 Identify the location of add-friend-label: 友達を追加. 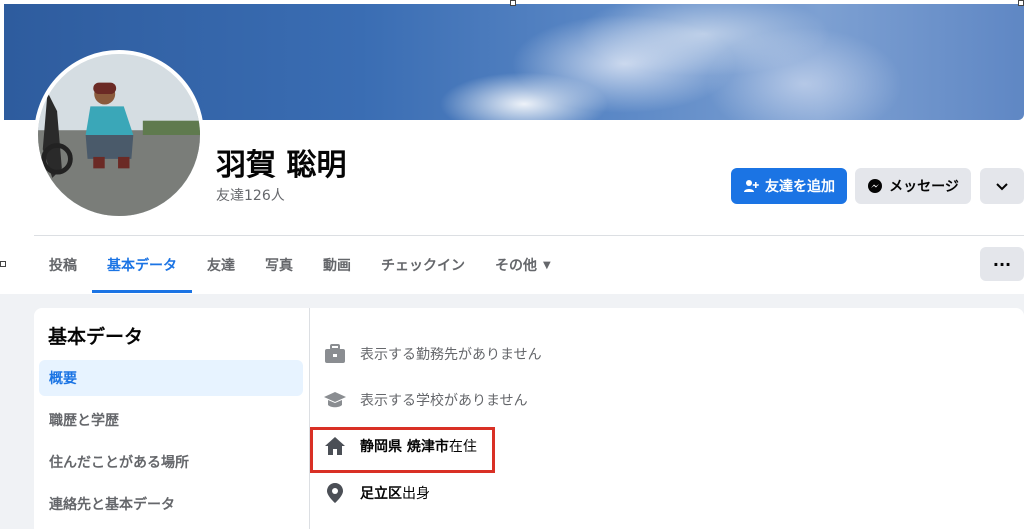
(800, 187).